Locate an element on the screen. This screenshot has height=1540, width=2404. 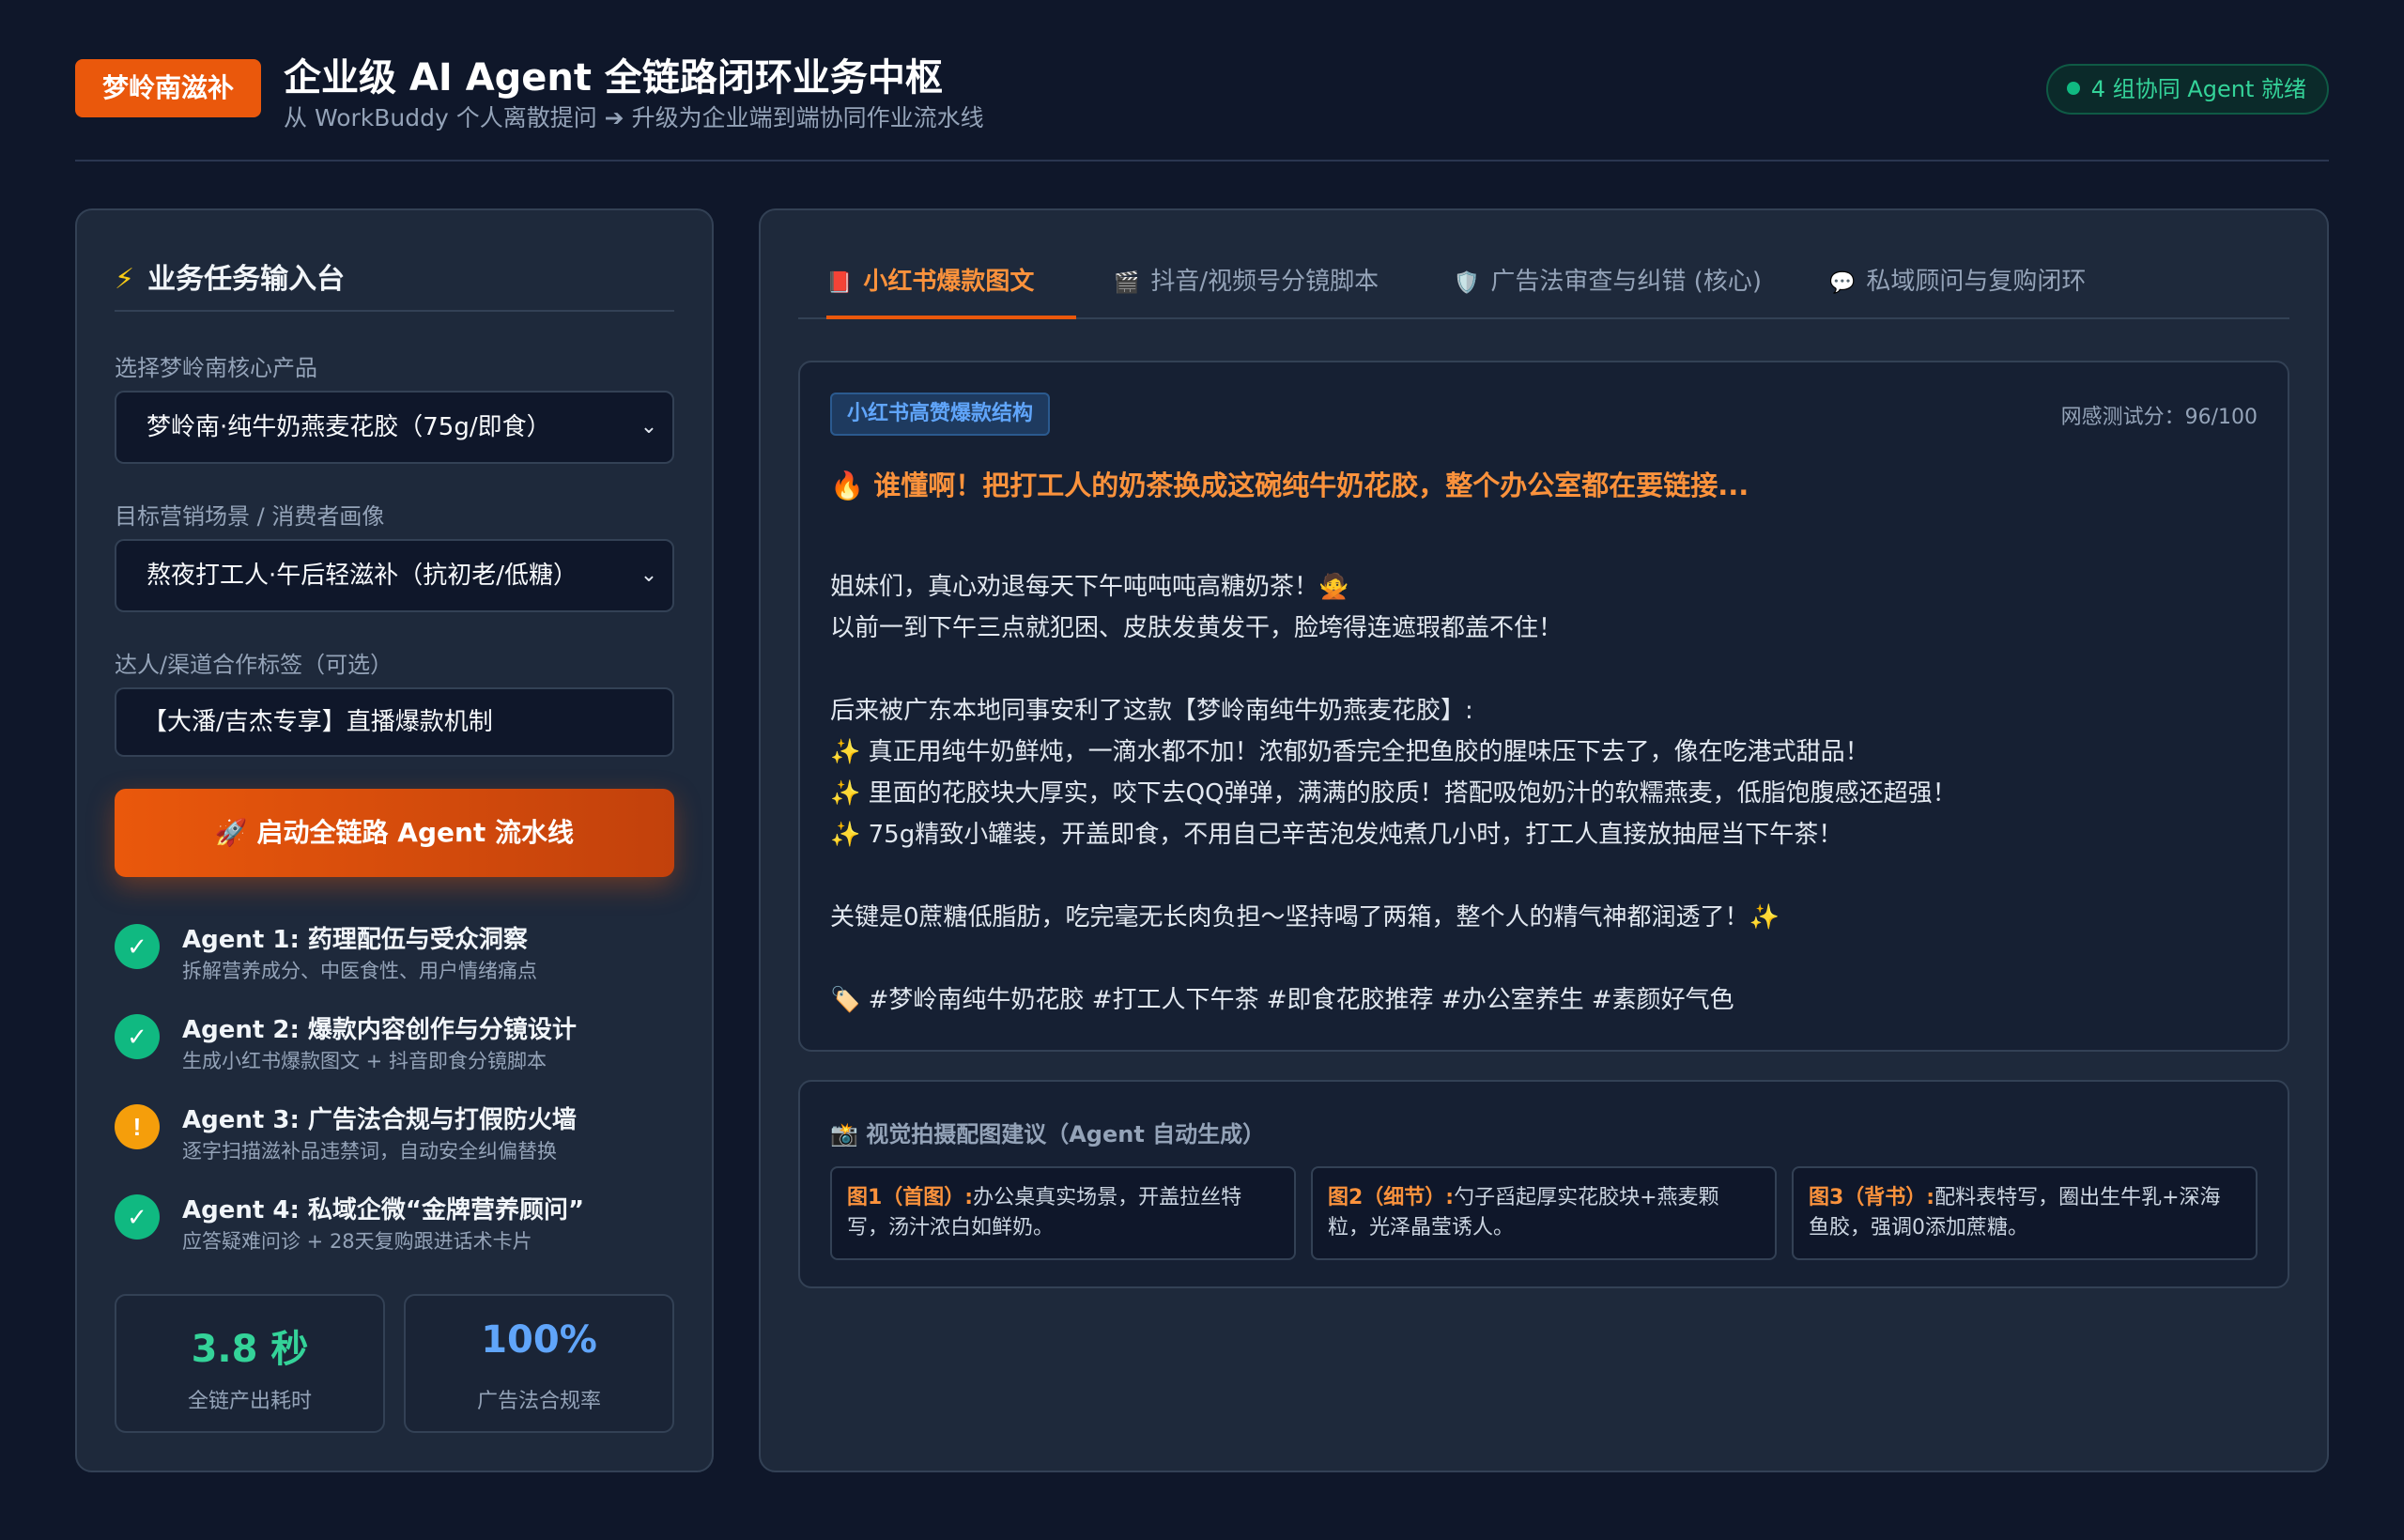
product-select: 梦岭南·纯牛奶燕麦花胶（75g/即食） ⌄ is located at coordinates (394, 427).